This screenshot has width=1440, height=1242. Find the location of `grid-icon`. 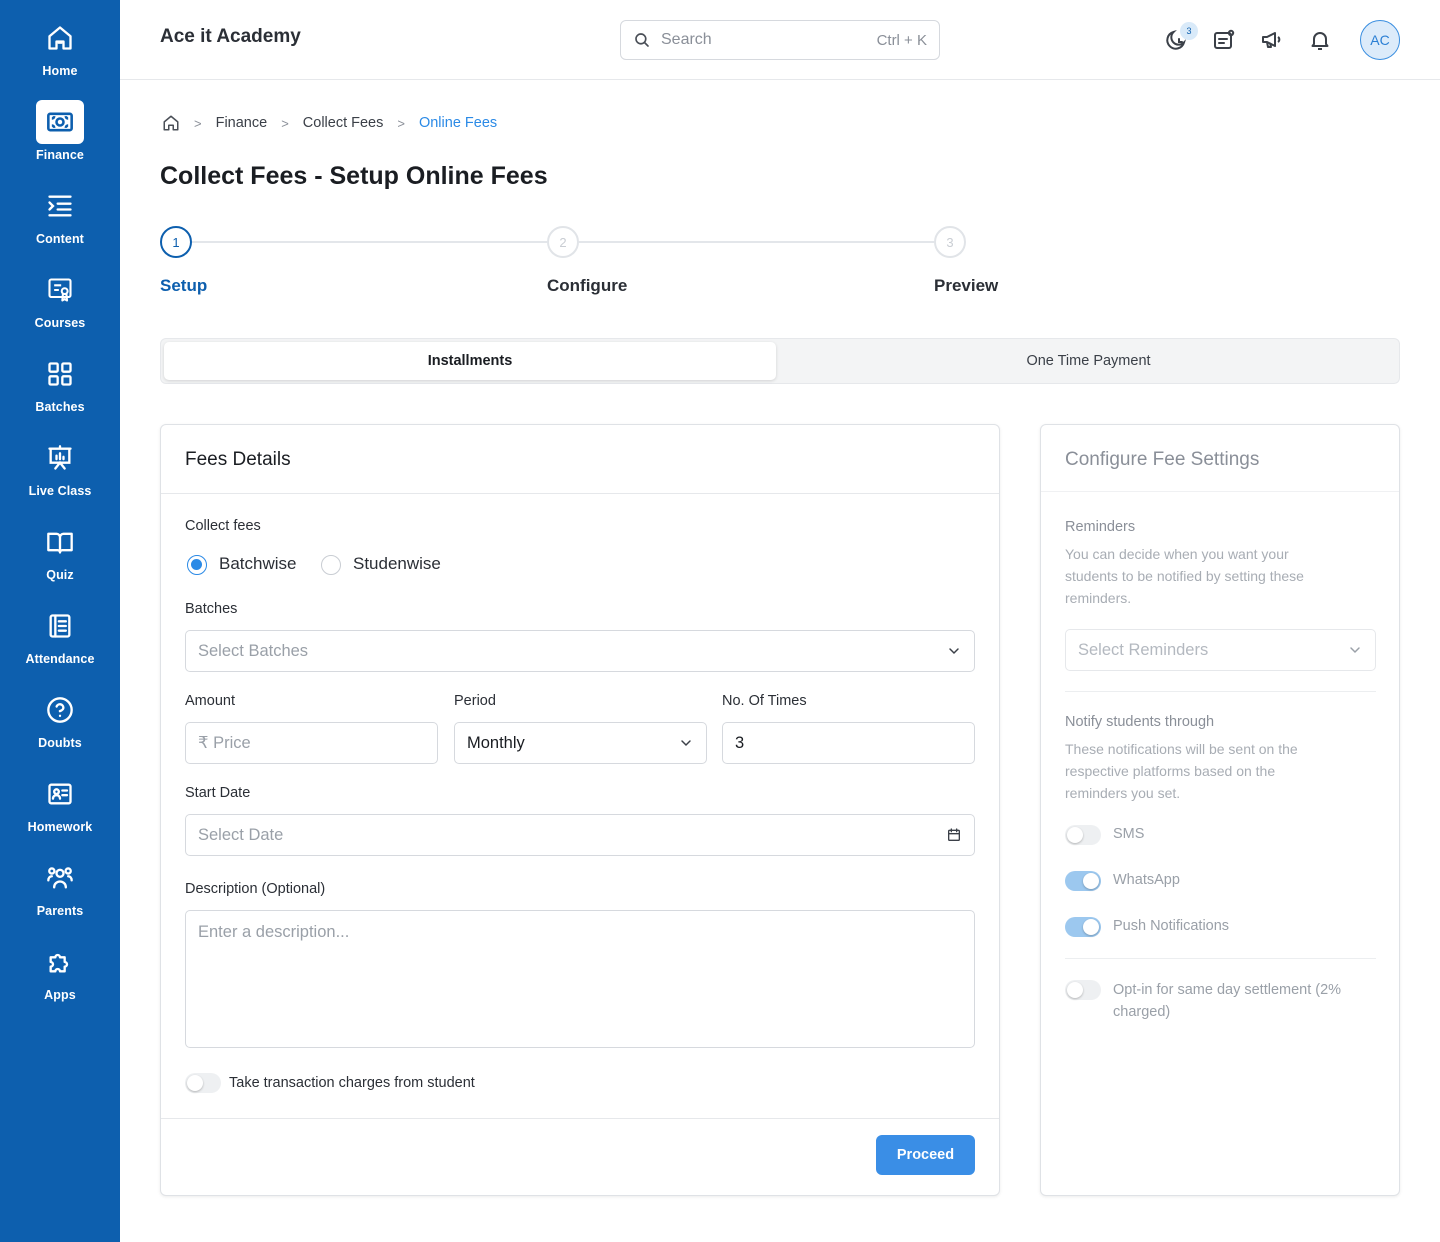

grid-icon is located at coordinates (60, 374).